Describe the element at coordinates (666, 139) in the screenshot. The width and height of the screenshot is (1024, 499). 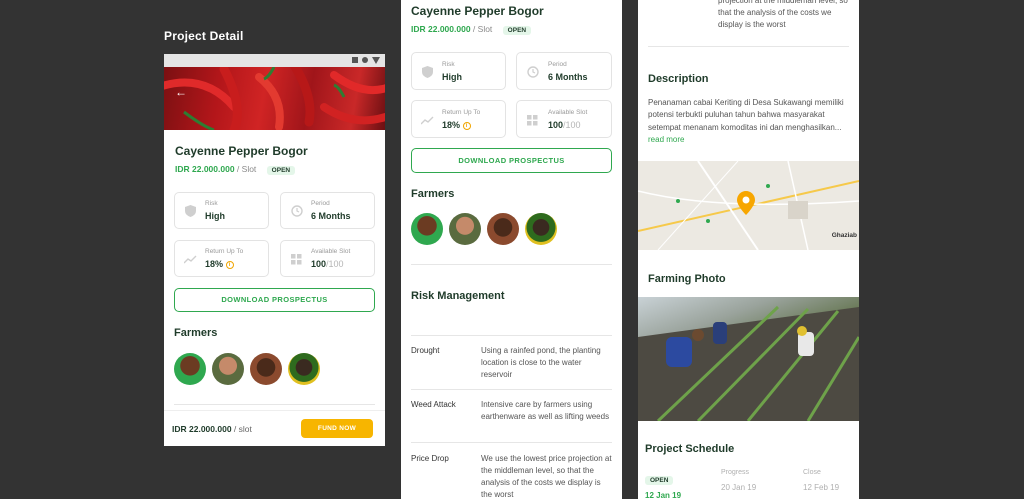
I see `read-more-link: read more` at that location.